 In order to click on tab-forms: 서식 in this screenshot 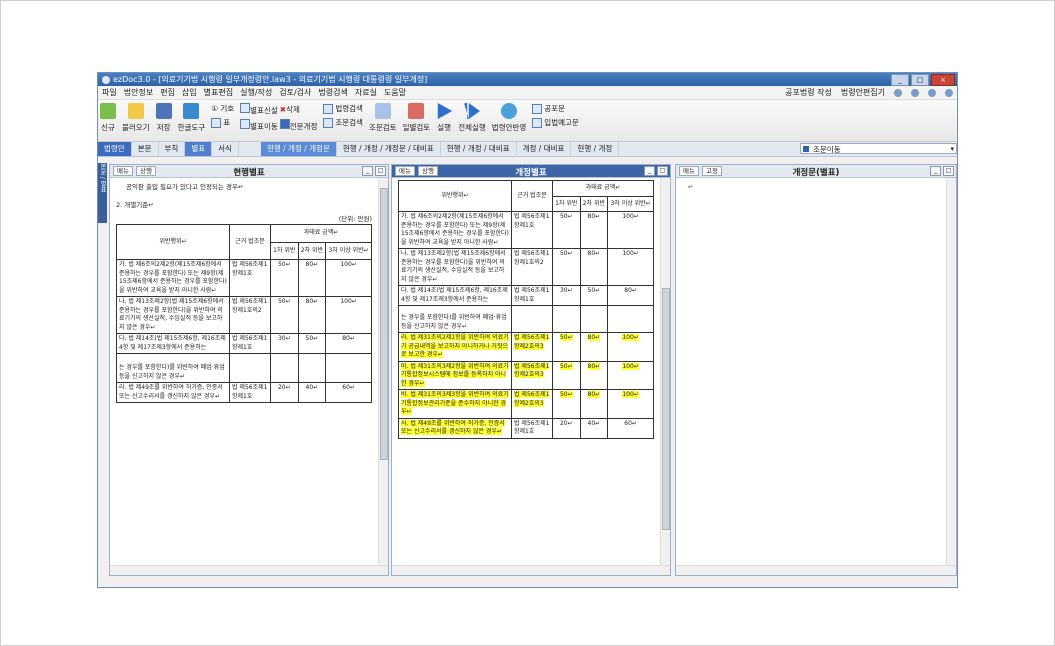, I will do `click(225, 149)`.